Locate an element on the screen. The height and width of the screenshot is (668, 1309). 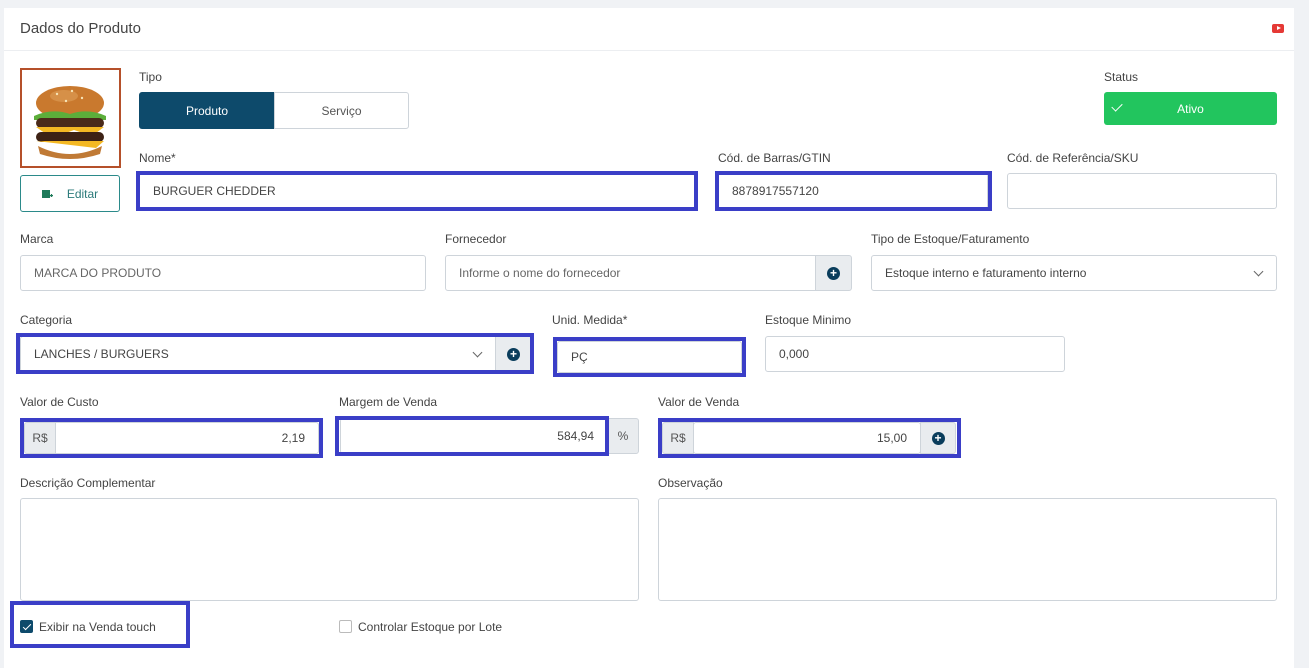
estoque-lote-checkbox is located at coordinates (345, 626).